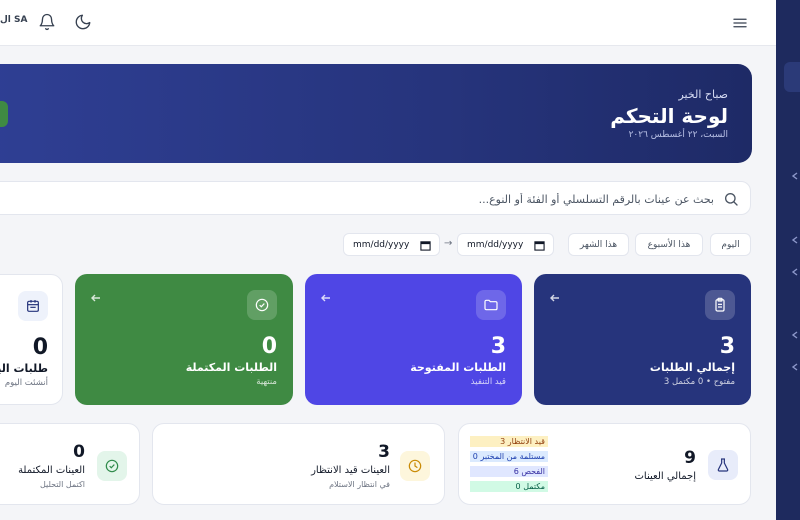  What do you see at coordinates (266, 382) in the screenshot?
I see `card-subtitle: منتهية` at bounding box center [266, 382].